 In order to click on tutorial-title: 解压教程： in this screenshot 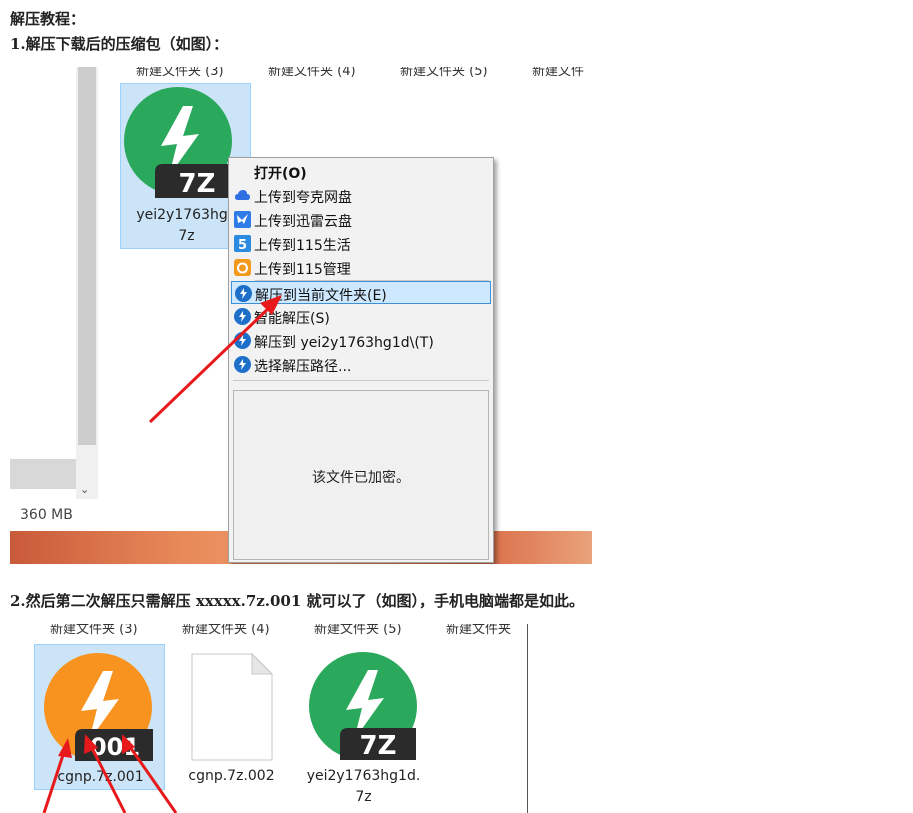, I will do `click(48, 19)`.